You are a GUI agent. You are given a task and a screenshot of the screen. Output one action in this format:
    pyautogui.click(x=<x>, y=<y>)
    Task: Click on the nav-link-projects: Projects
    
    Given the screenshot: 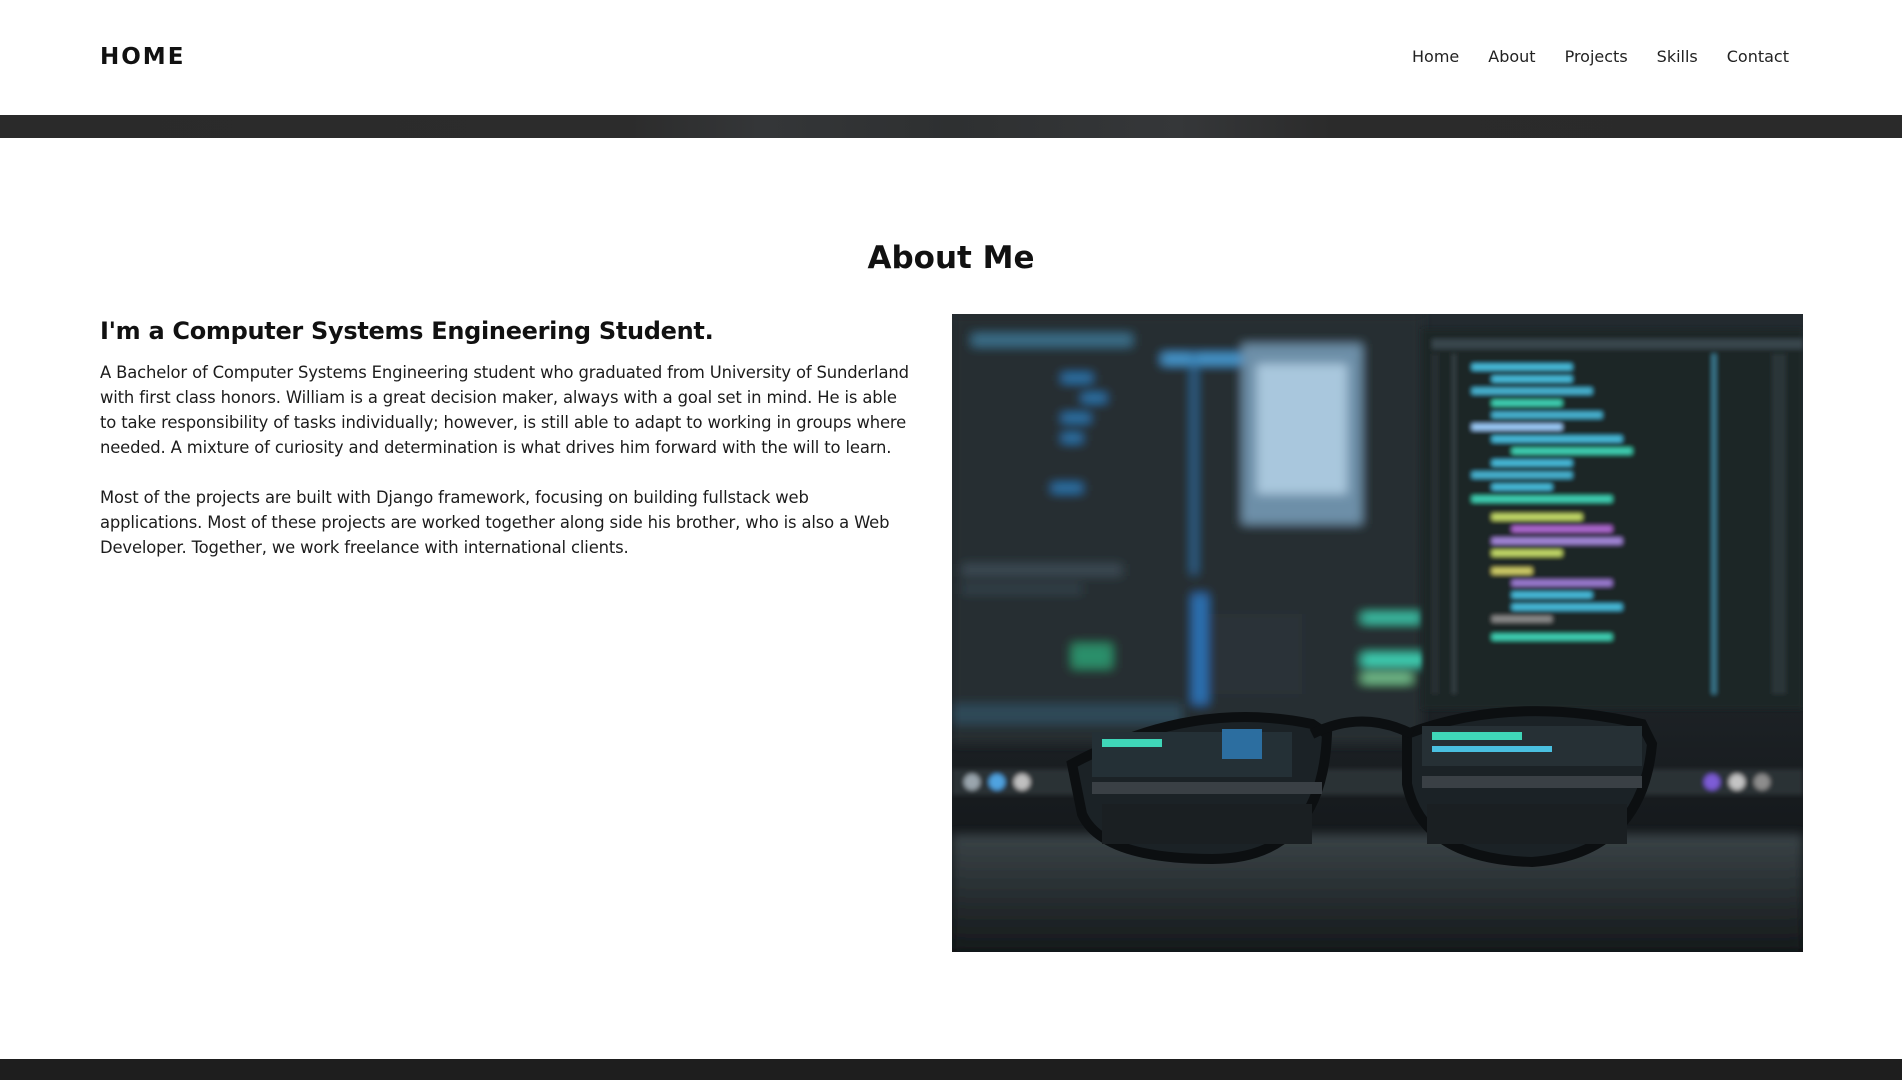 What is the action you would take?
    pyautogui.click(x=1596, y=57)
    